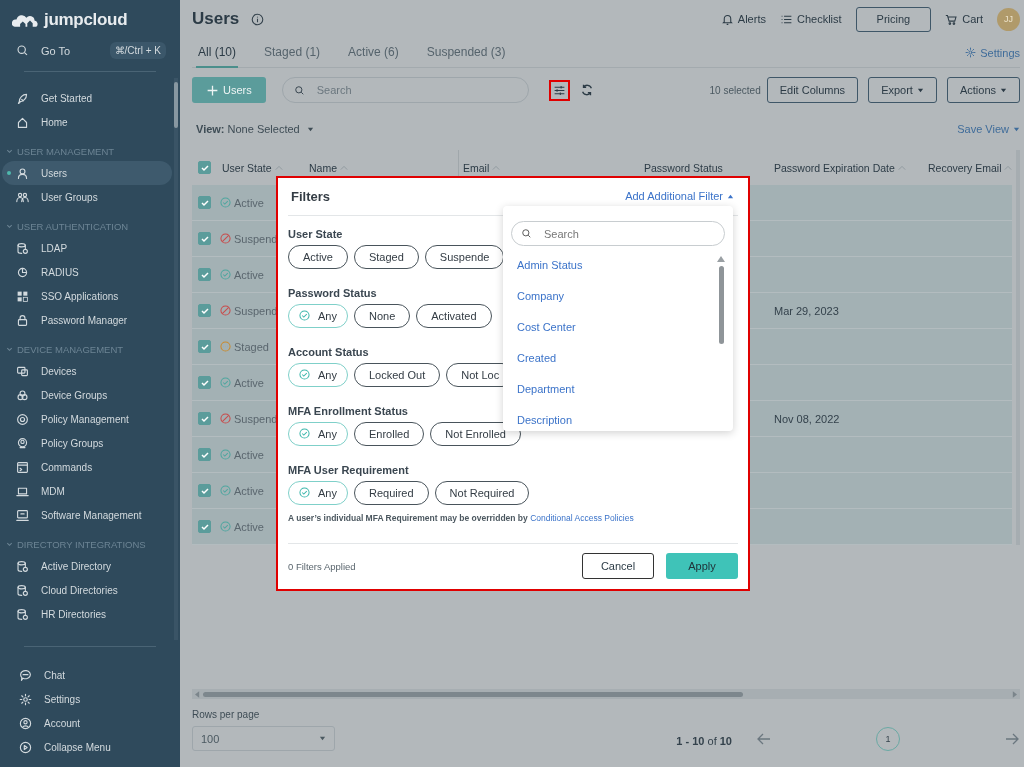 Image resolution: width=1024 pixels, height=767 pixels. Describe the element at coordinates (87, 491) in the screenshot. I see `sidebar-item: MDM` at that location.